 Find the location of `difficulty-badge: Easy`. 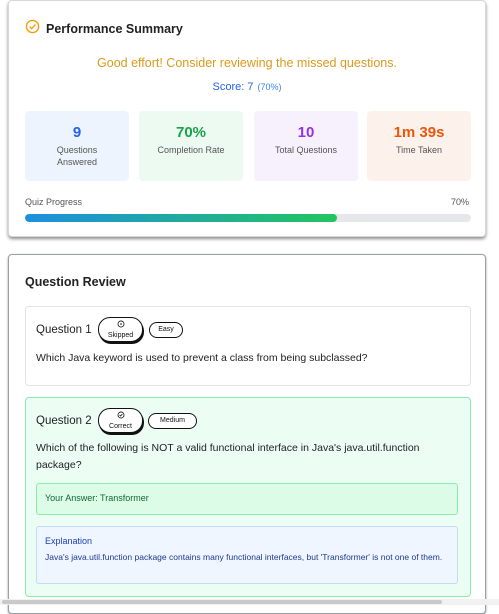

difficulty-badge: Easy is located at coordinates (166, 330).